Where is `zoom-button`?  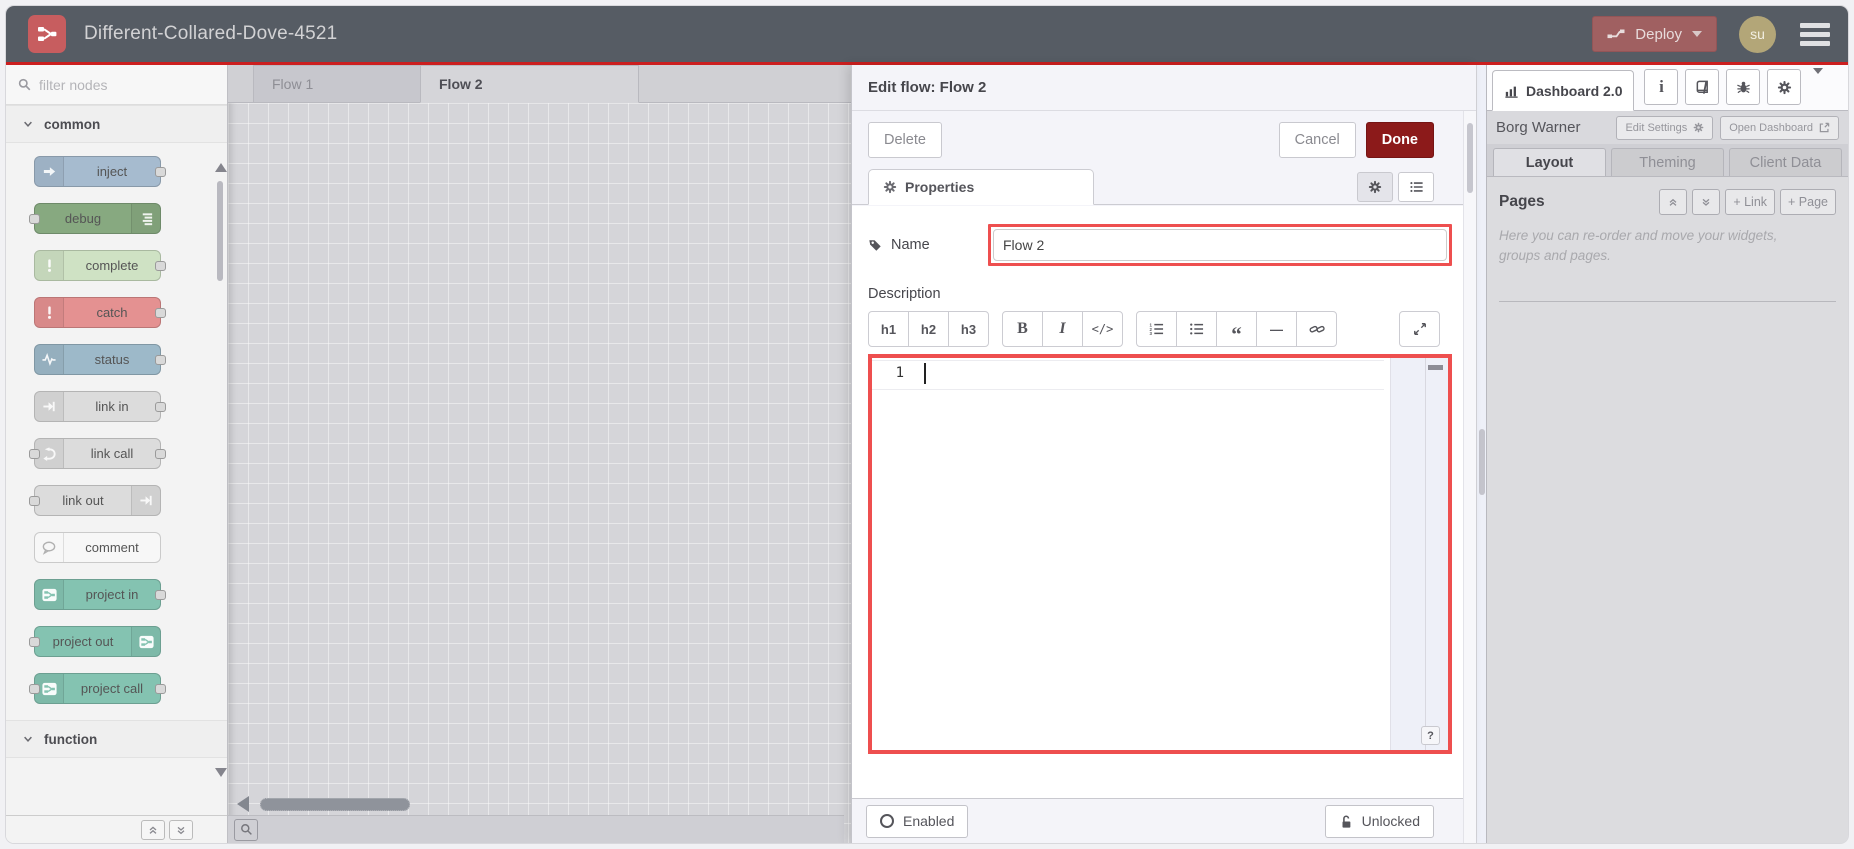
zoom-button is located at coordinates (246, 829).